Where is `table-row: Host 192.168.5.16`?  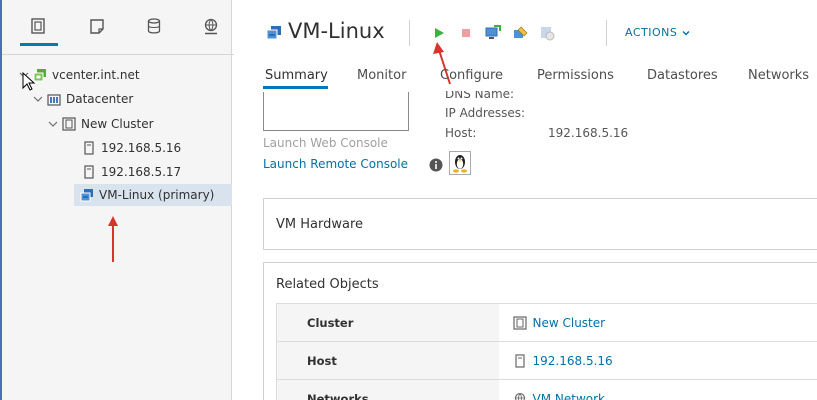
table-row: Host 192.168.5.16 is located at coordinates (546, 360).